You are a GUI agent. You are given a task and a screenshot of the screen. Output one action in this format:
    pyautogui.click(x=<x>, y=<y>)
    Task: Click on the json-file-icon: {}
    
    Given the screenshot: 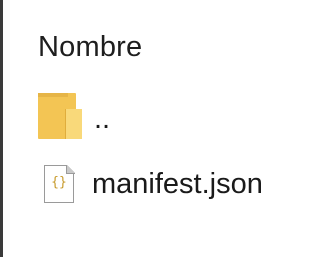 What is the action you would take?
    pyautogui.click(x=59, y=183)
    